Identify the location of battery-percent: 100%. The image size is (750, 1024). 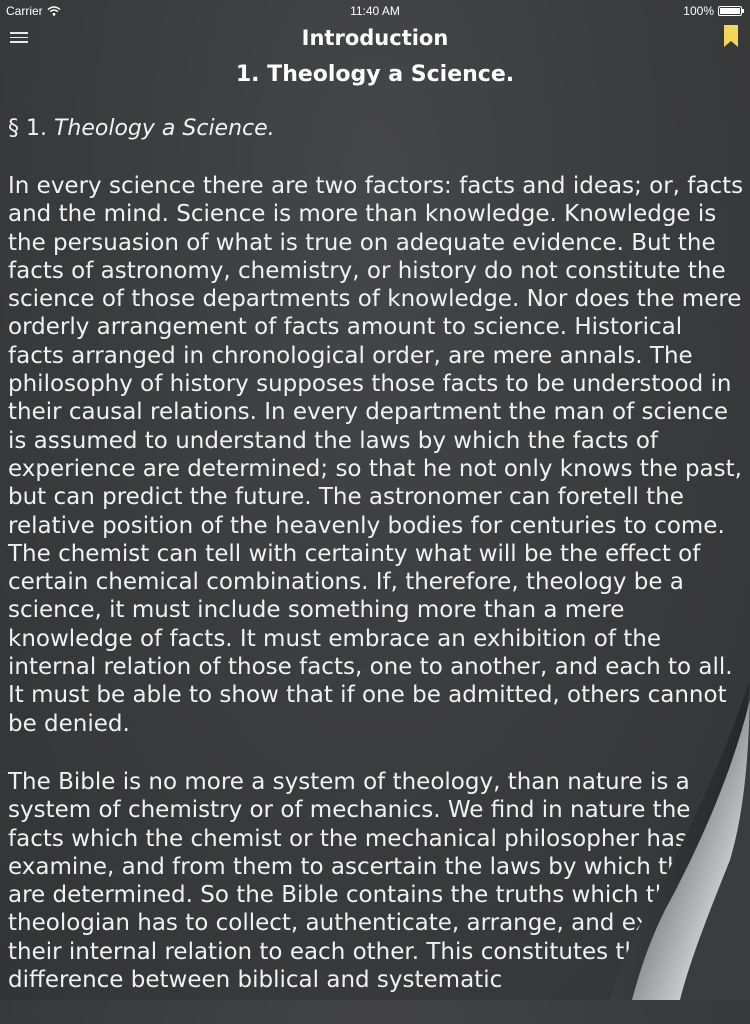
(698, 11).